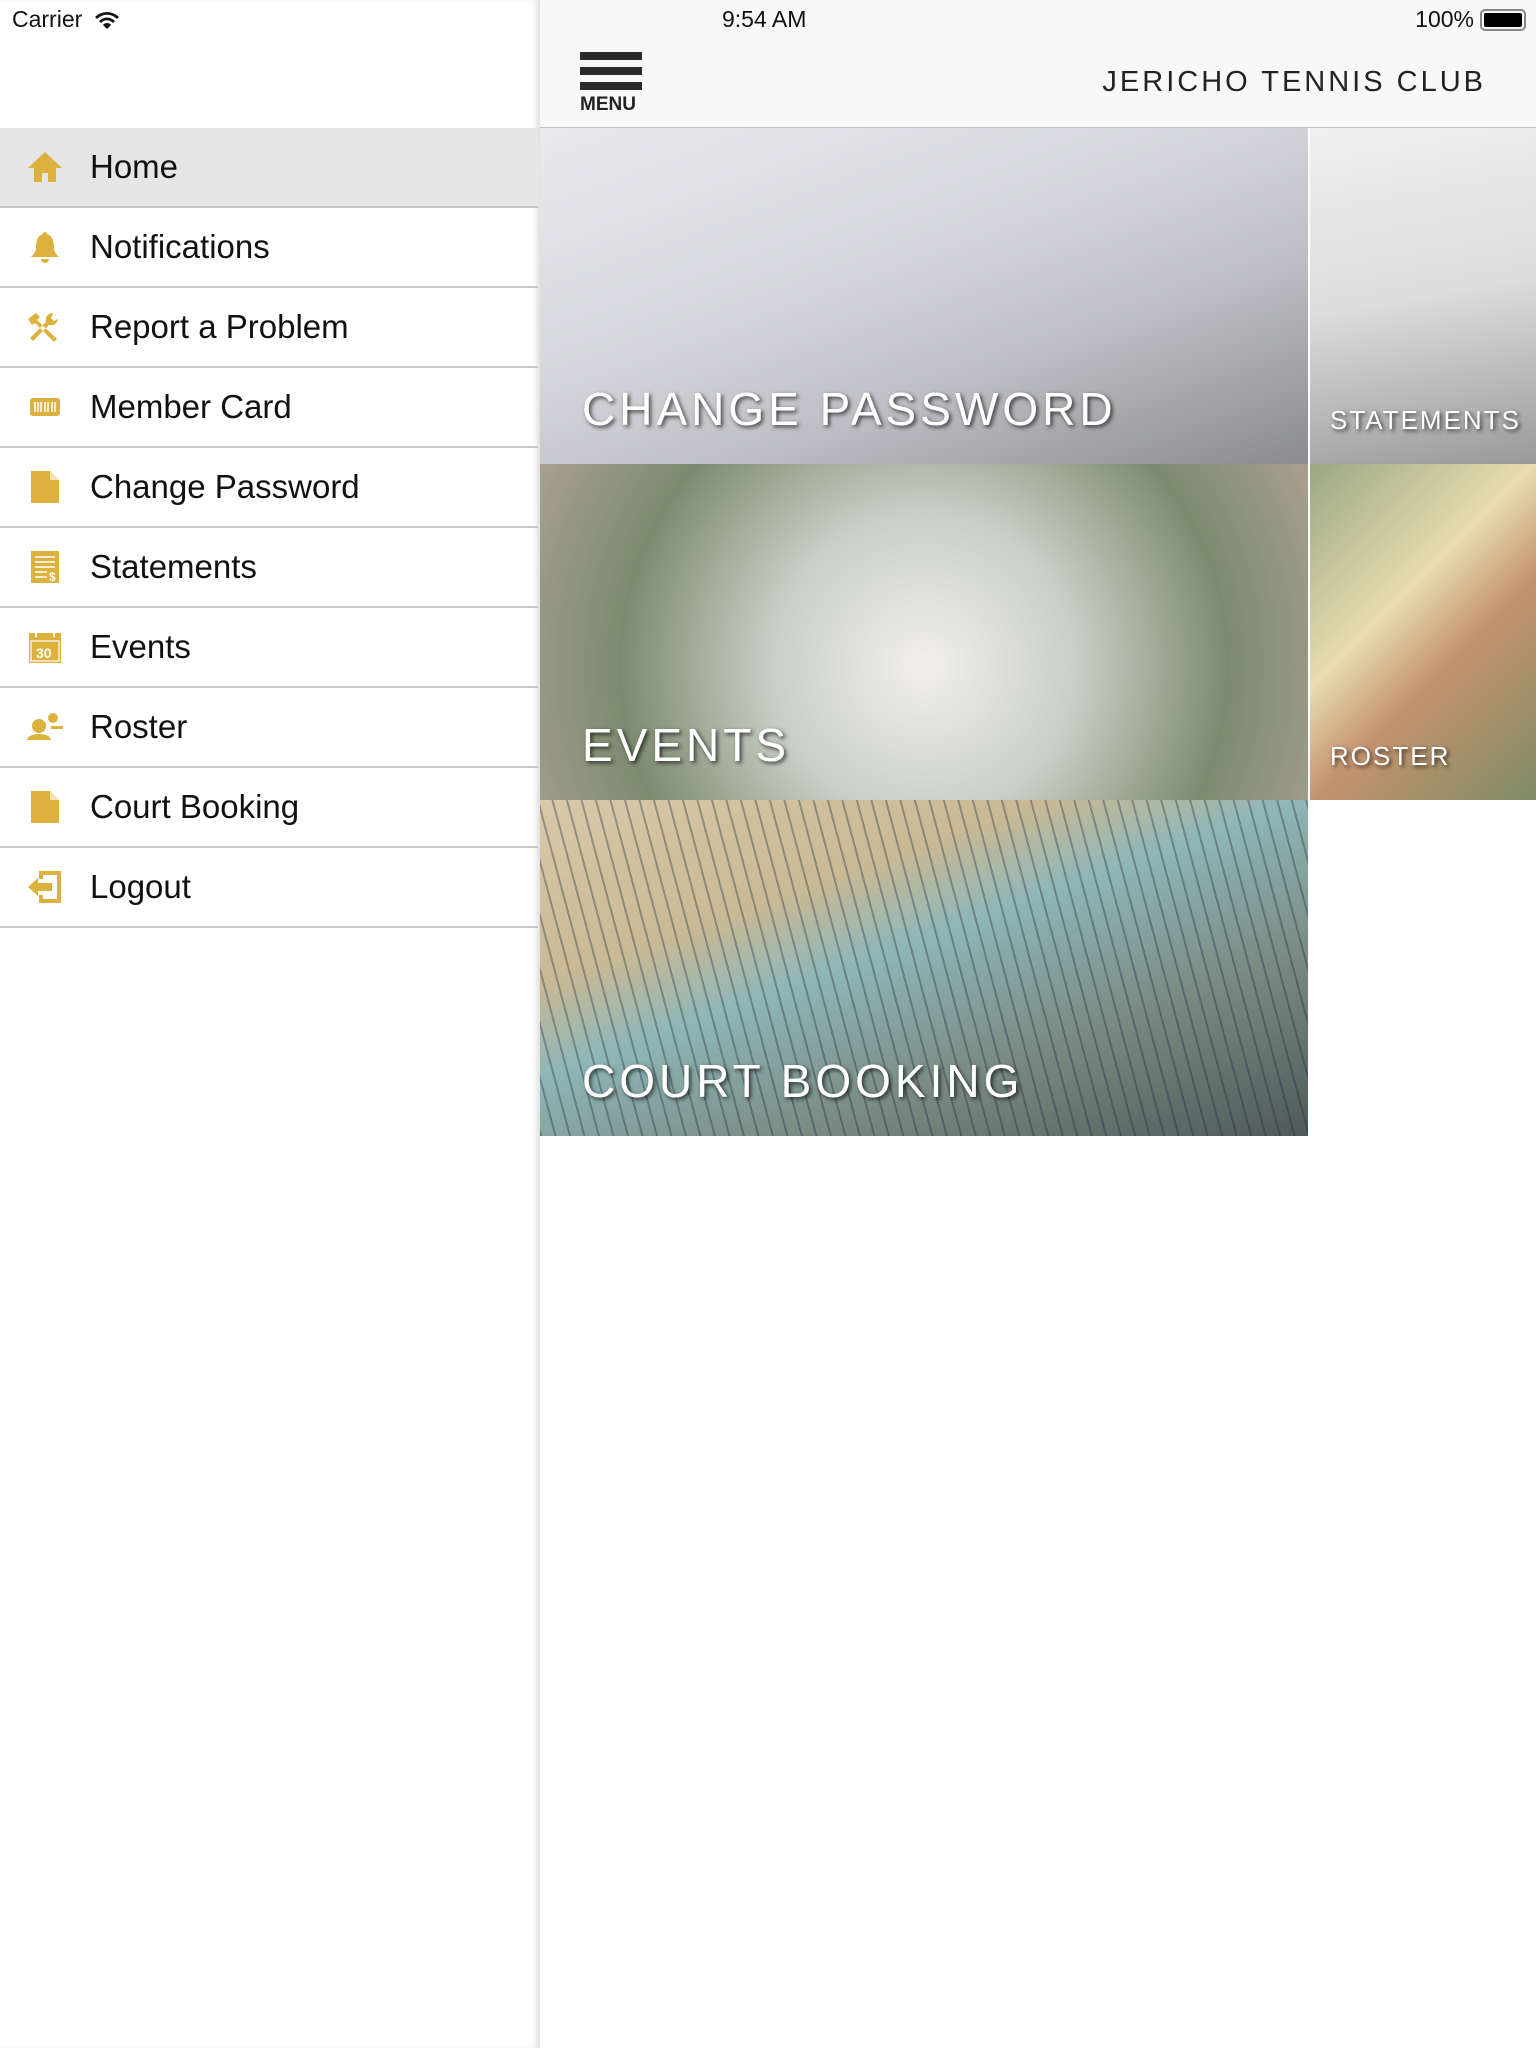 The width and height of the screenshot is (1536, 2048). I want to click on tools-icon, so click(45, 327).